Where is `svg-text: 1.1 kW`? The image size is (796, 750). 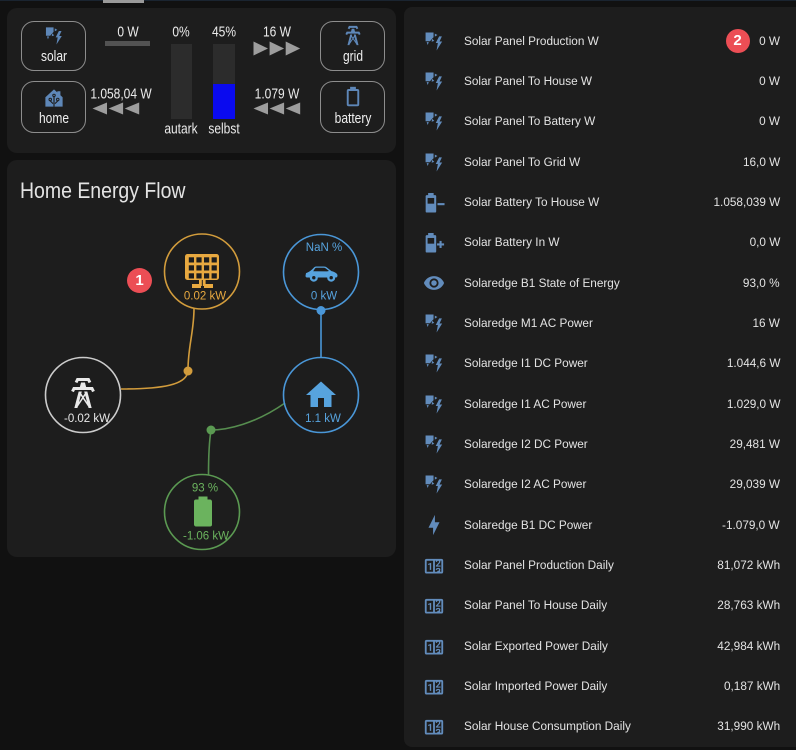 svg-text: 1.1 kW is located at coordinates (323, 419).